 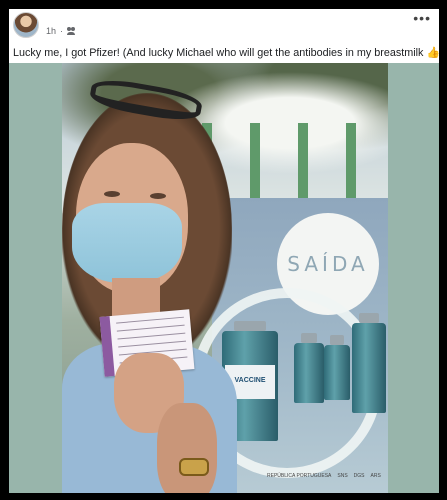 What do you see at coordinates (422, 18) in the screenshot?
I see `more-options-button: •••` at bounding box center [422, 18].